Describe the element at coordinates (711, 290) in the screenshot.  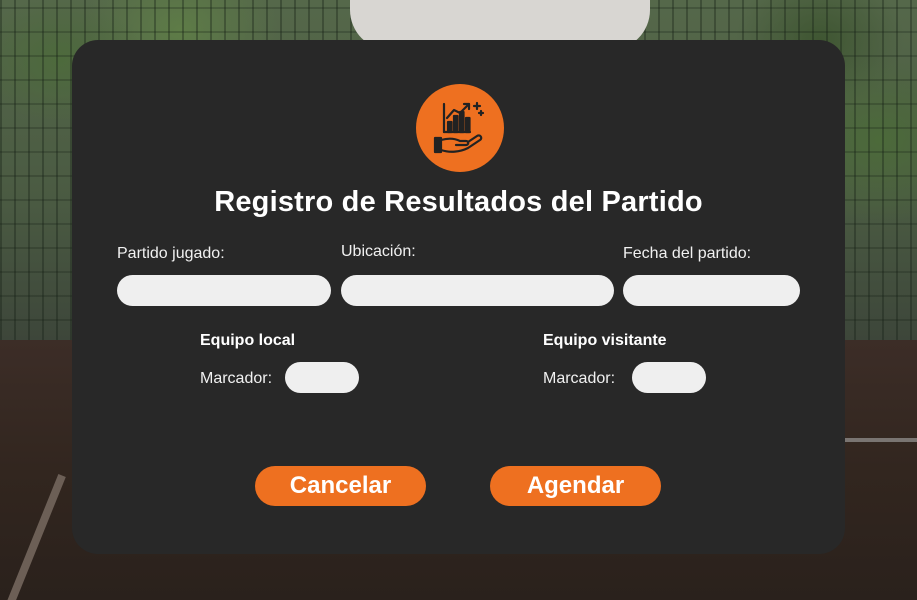
I see `fecha-input` at that location.